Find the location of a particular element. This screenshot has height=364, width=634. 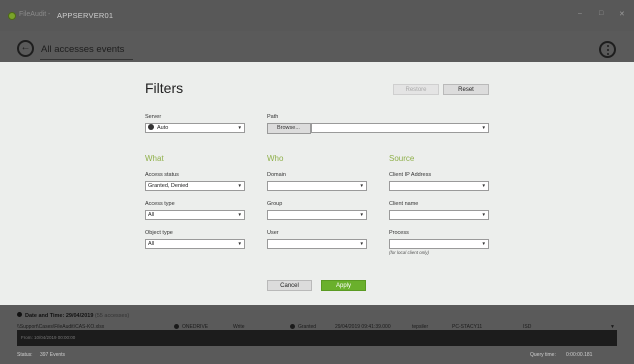

group-label: Group is located at coordinates (275, 204).